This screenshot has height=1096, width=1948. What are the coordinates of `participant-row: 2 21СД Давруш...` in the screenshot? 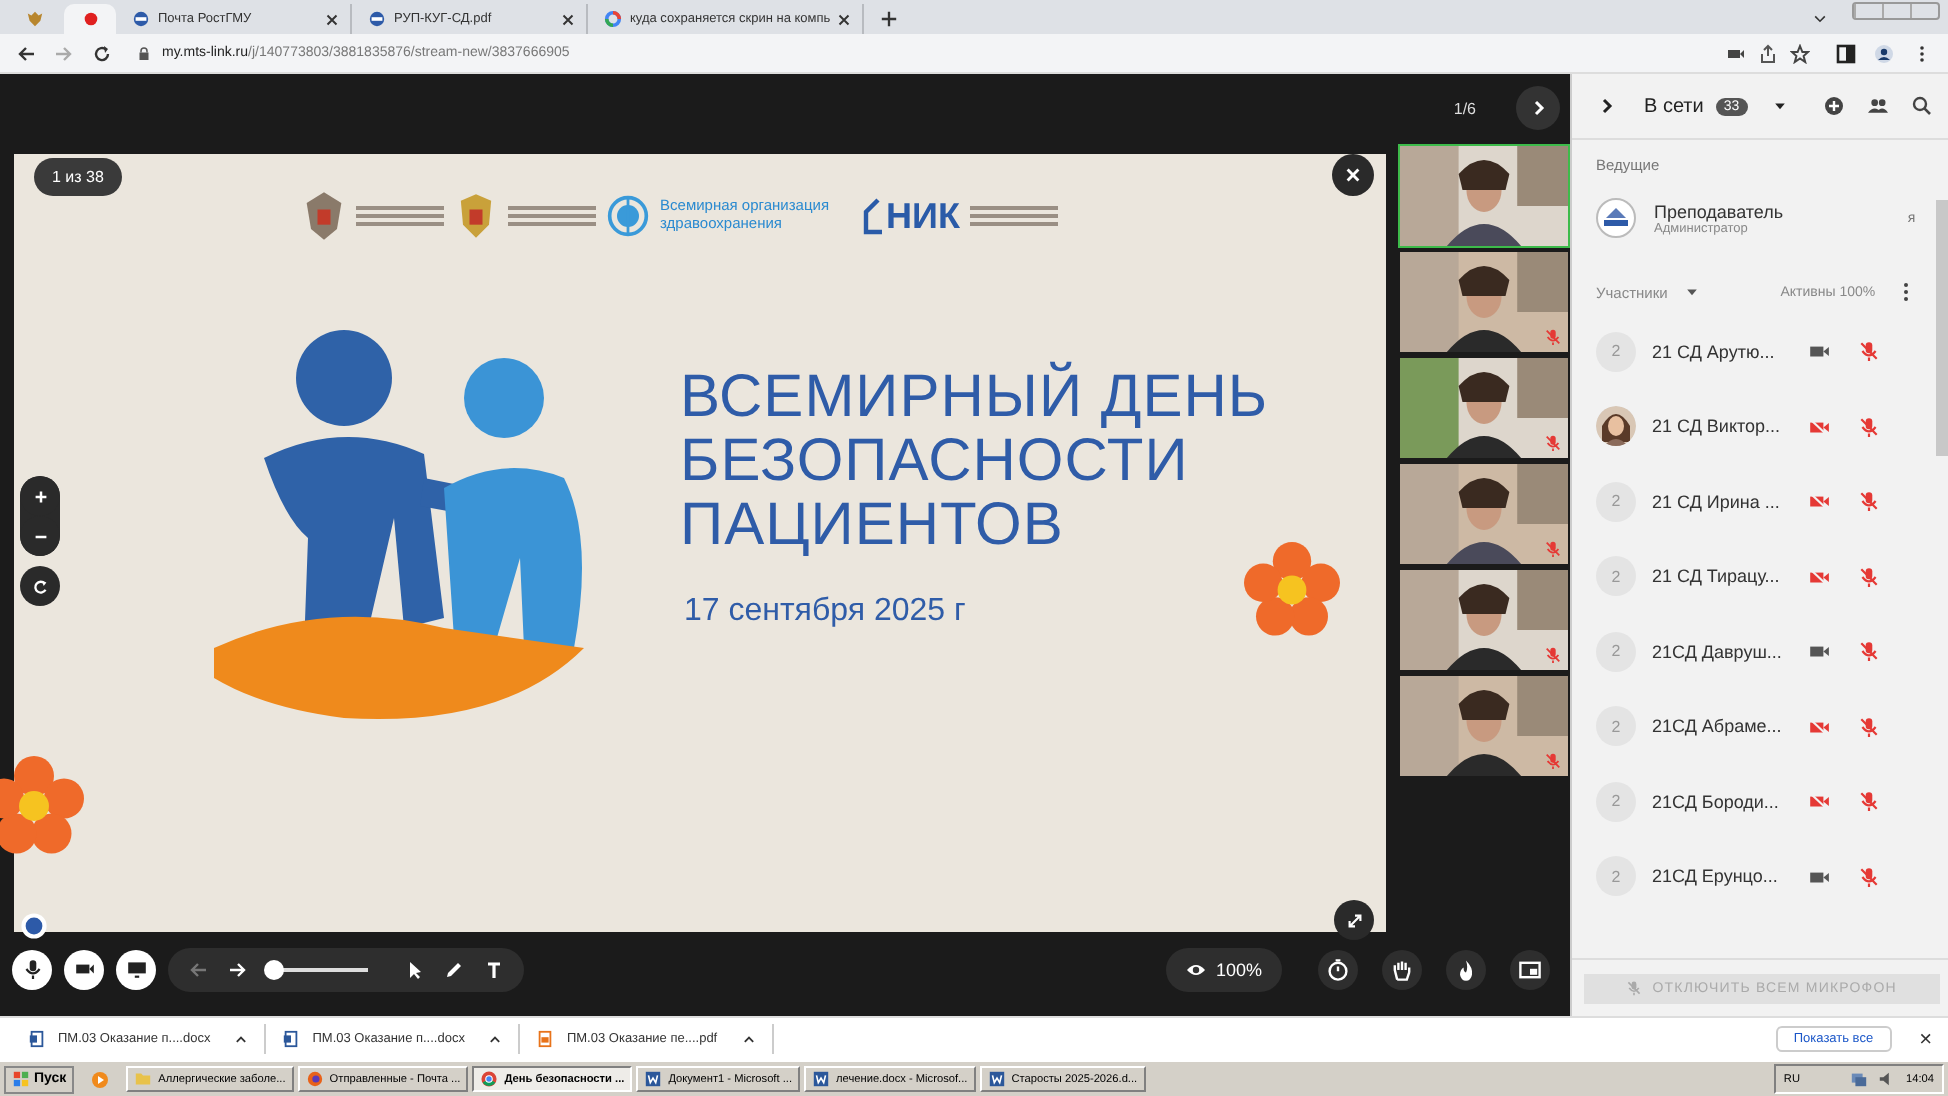 It's located at (1756, 651).